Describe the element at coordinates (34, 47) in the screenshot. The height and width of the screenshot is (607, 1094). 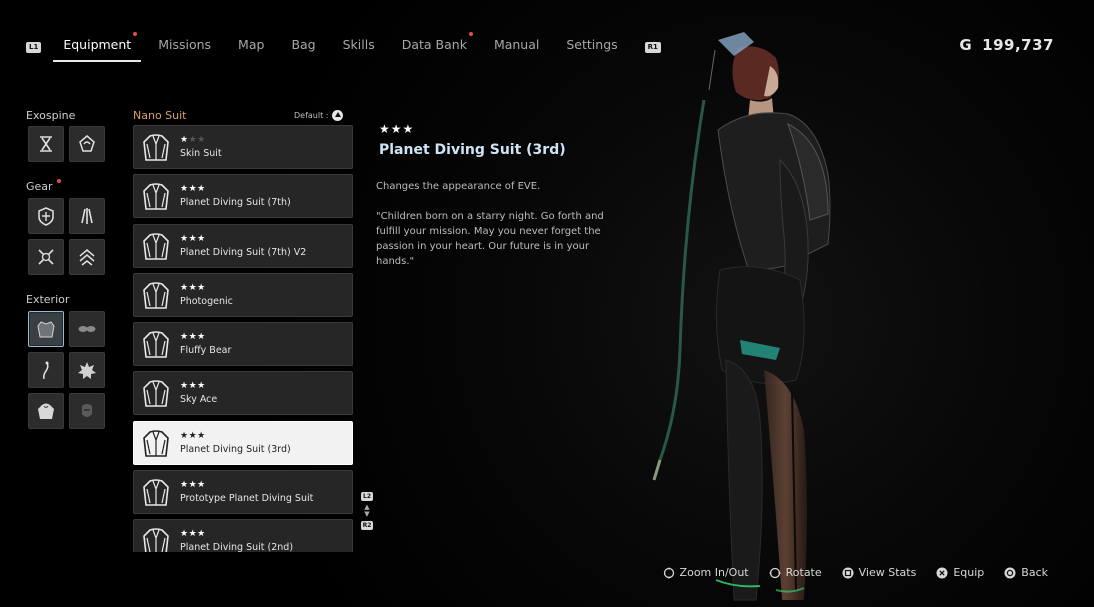
I see `l1-button-hint: L1` at that location.